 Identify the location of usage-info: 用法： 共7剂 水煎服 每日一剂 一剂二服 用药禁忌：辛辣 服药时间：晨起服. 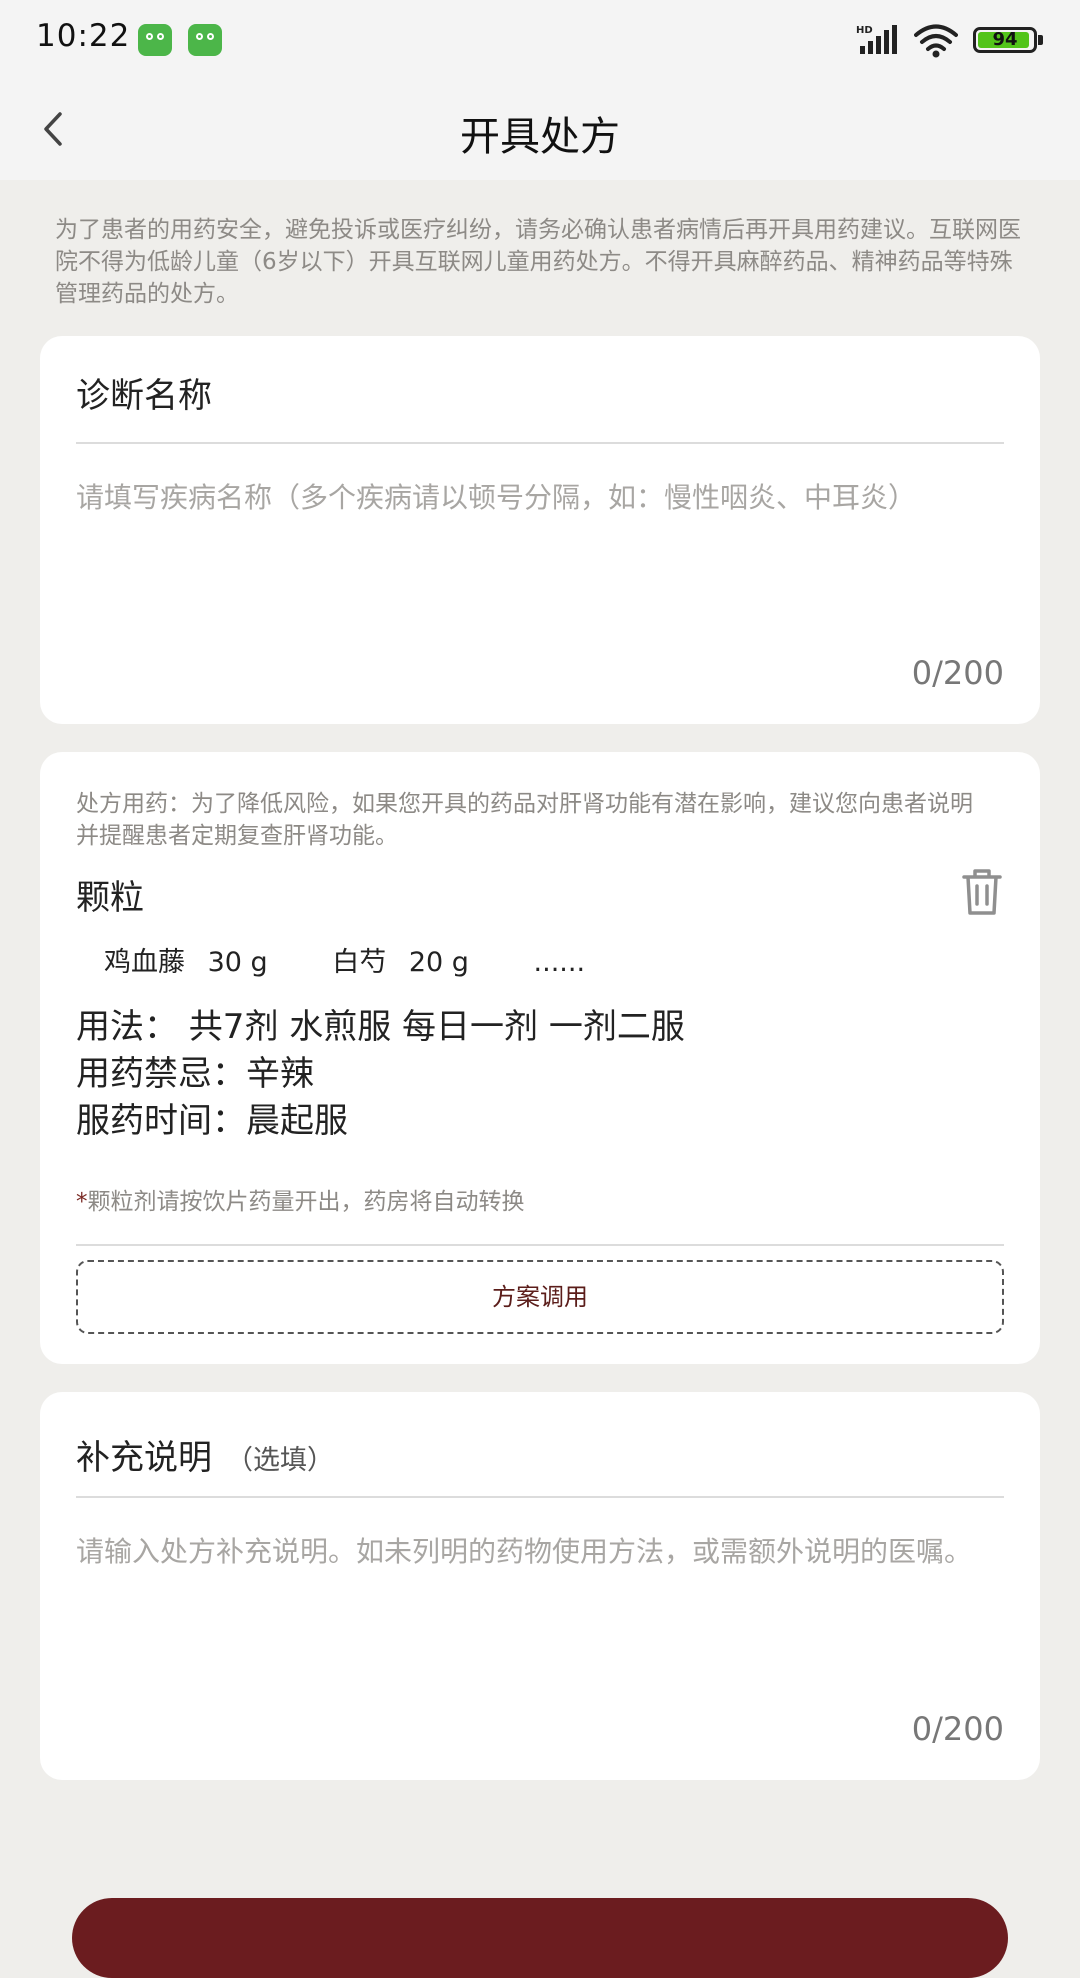
(380, 1074).